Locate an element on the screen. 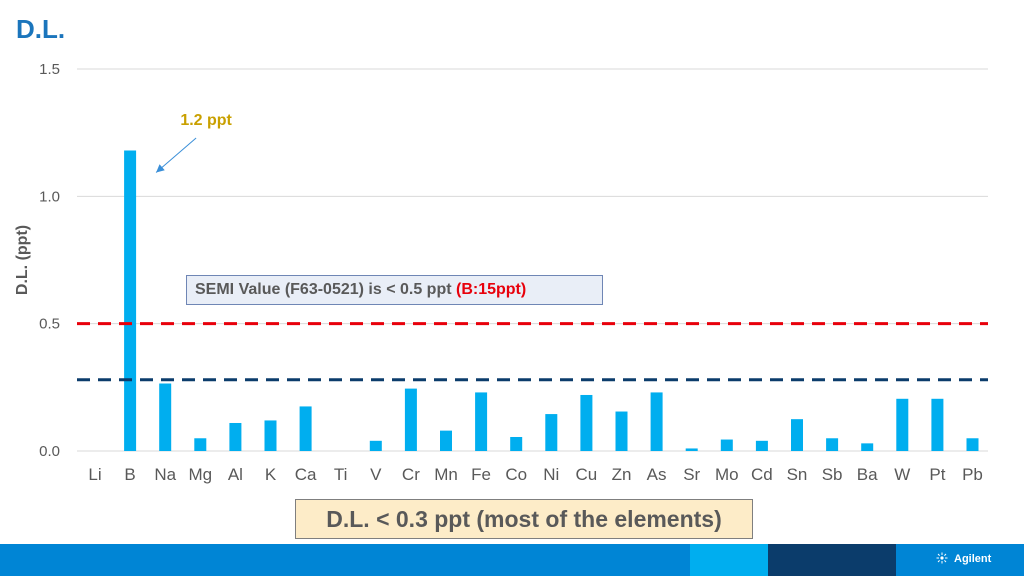 The image size is (1024, 576). x-tick-label: Cu is located at coordinates (587, 474).